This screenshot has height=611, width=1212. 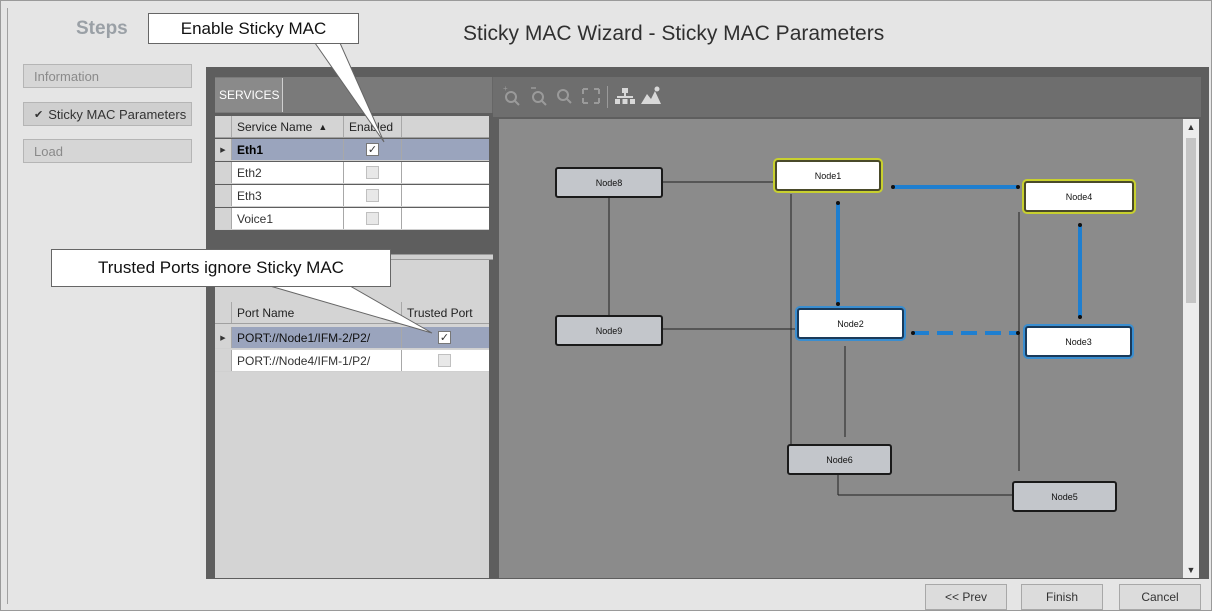 I want to click on step-information: Information, so click(x=107, y=76).